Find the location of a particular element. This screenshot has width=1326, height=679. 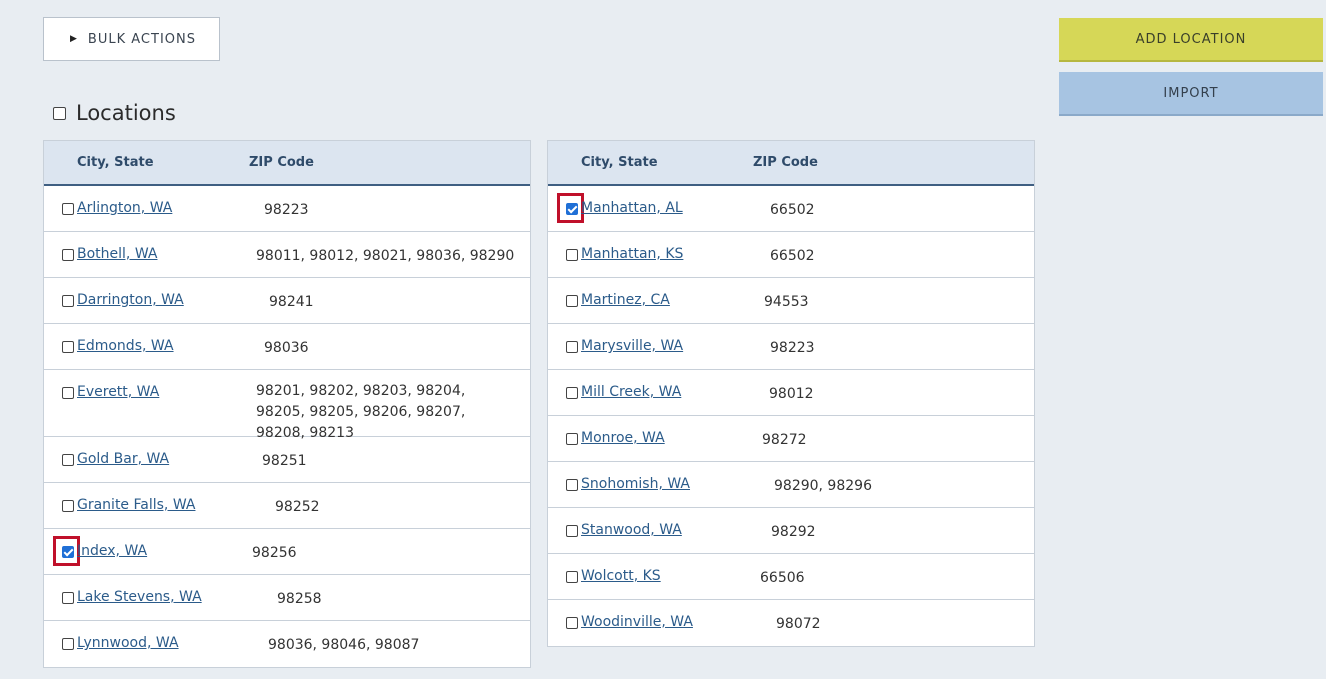

city-link: Monroe, WA is located at coordinates (623, 438).